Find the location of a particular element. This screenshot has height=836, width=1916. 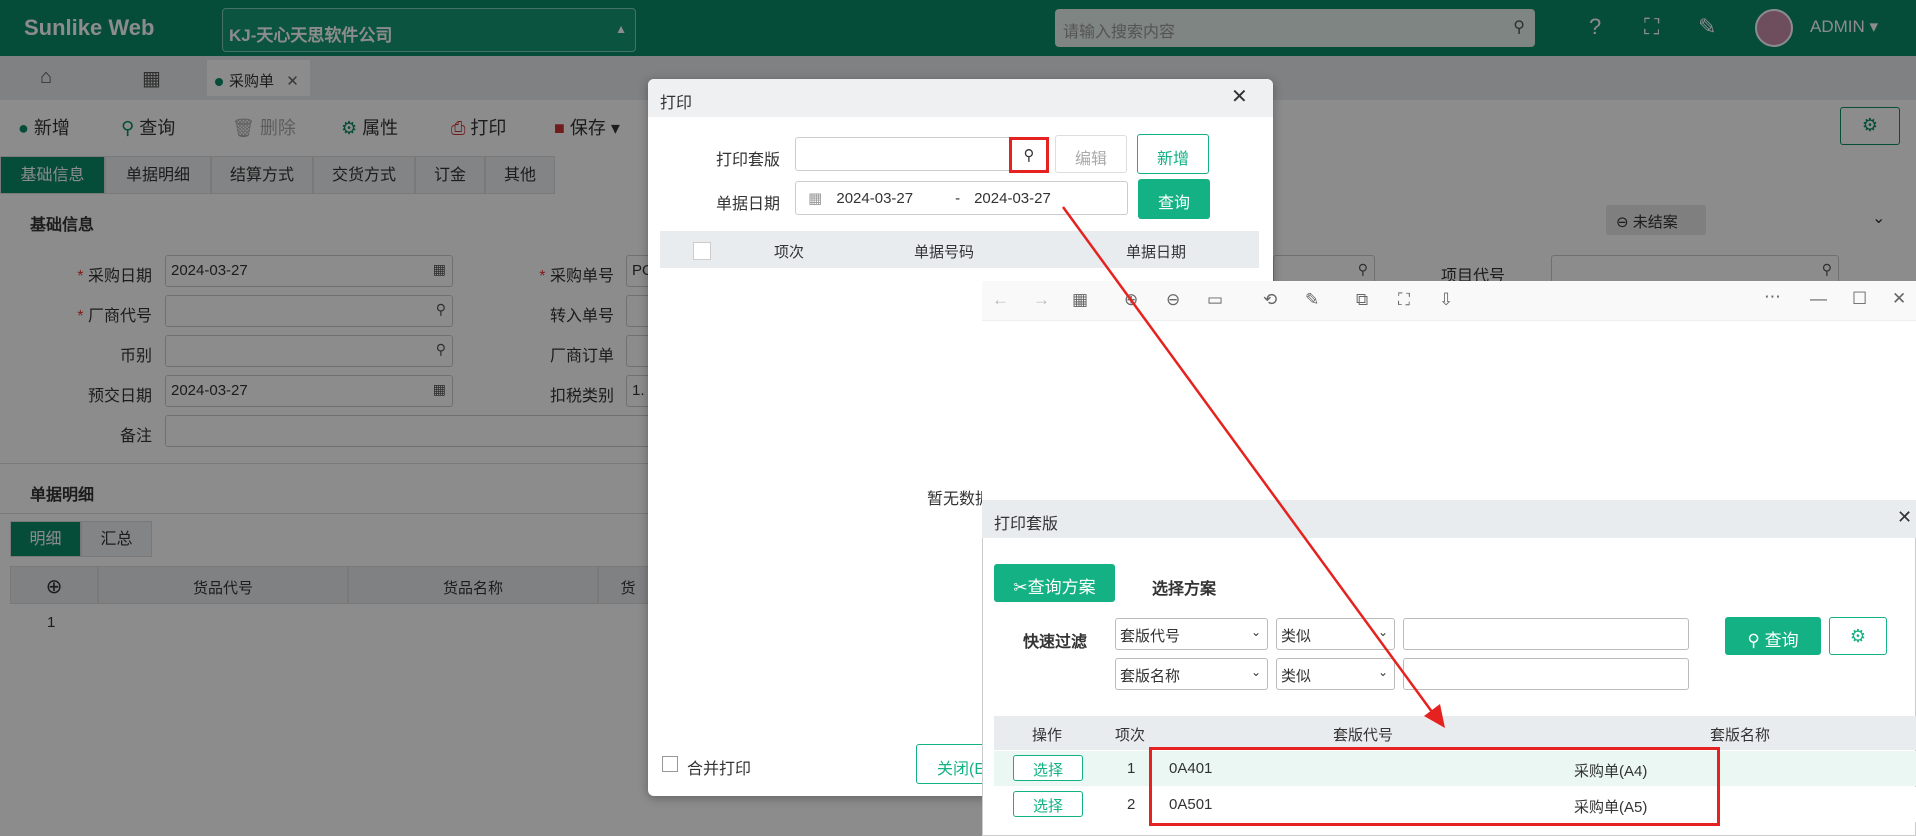

edit-template-button: 编辑 is located at coordinates (1091, 154).